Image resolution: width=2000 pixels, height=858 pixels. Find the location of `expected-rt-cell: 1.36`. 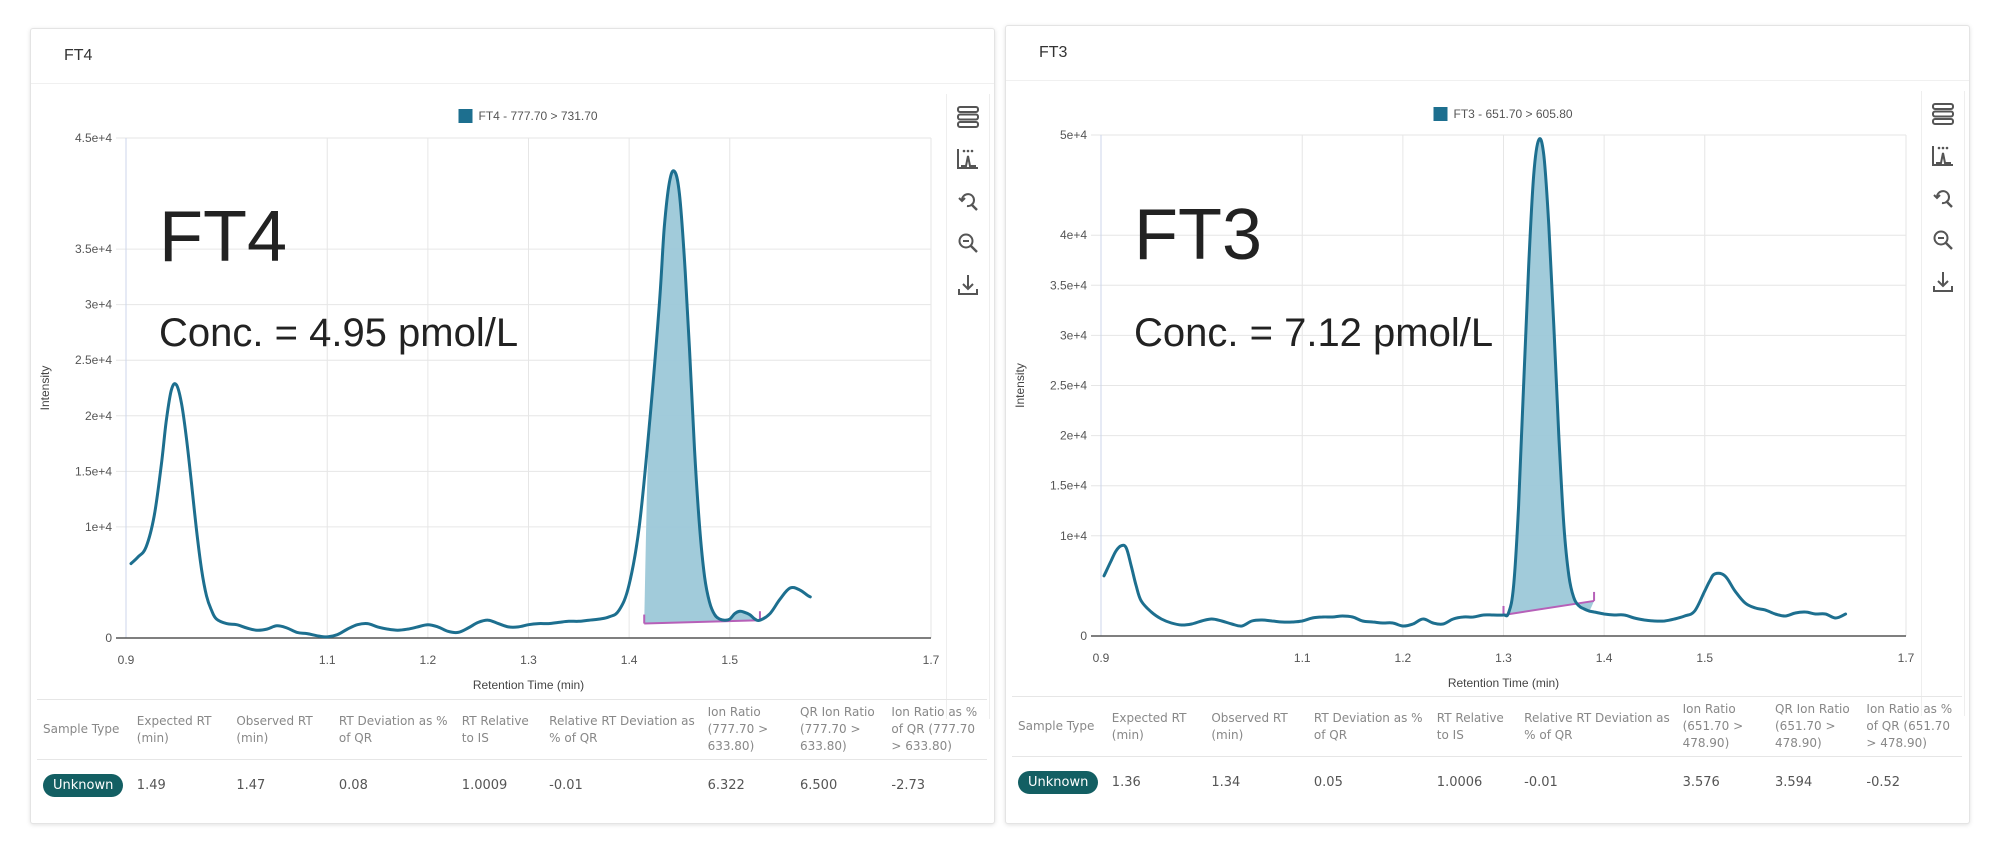

expected-rt-cell: 1.36 is located at coordinates (1126, 783).